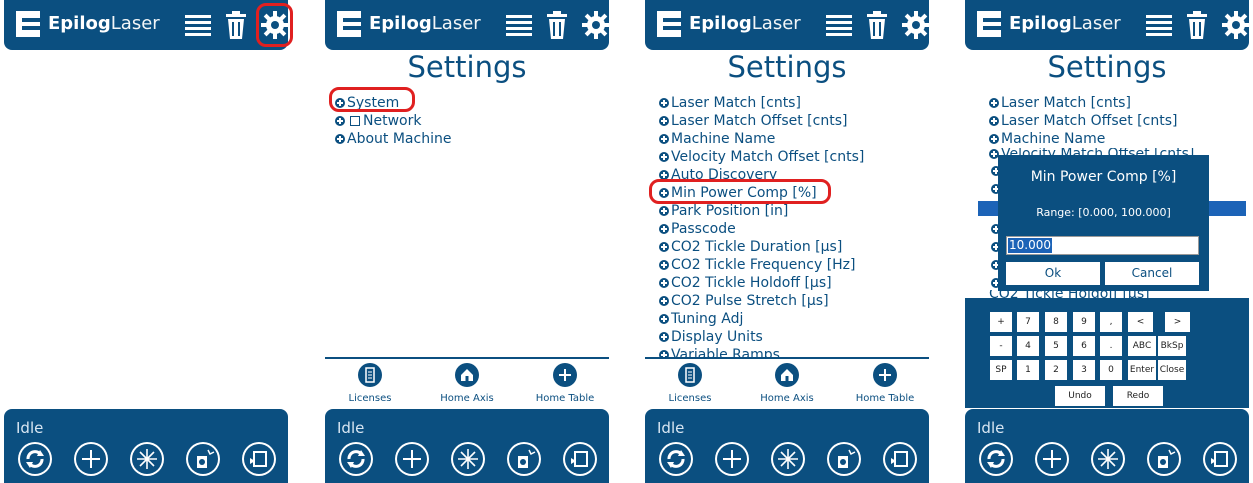 The height and width of the screenshot is (483, 1253). I want to click on menu-item: CO2 Tickle Duration [µs], so click(761, 247).